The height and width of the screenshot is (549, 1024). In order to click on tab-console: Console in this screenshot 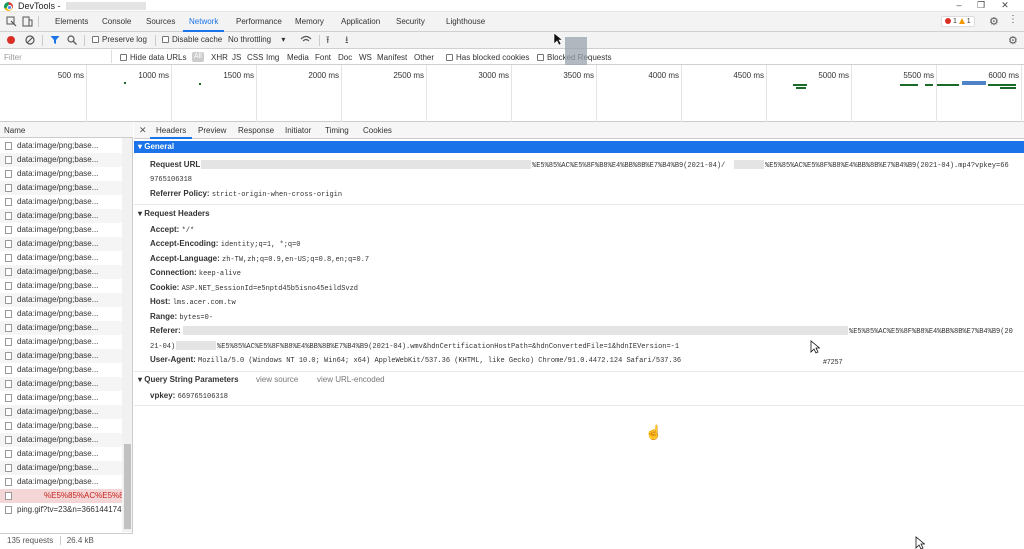, I will do `click(116, 21)`.